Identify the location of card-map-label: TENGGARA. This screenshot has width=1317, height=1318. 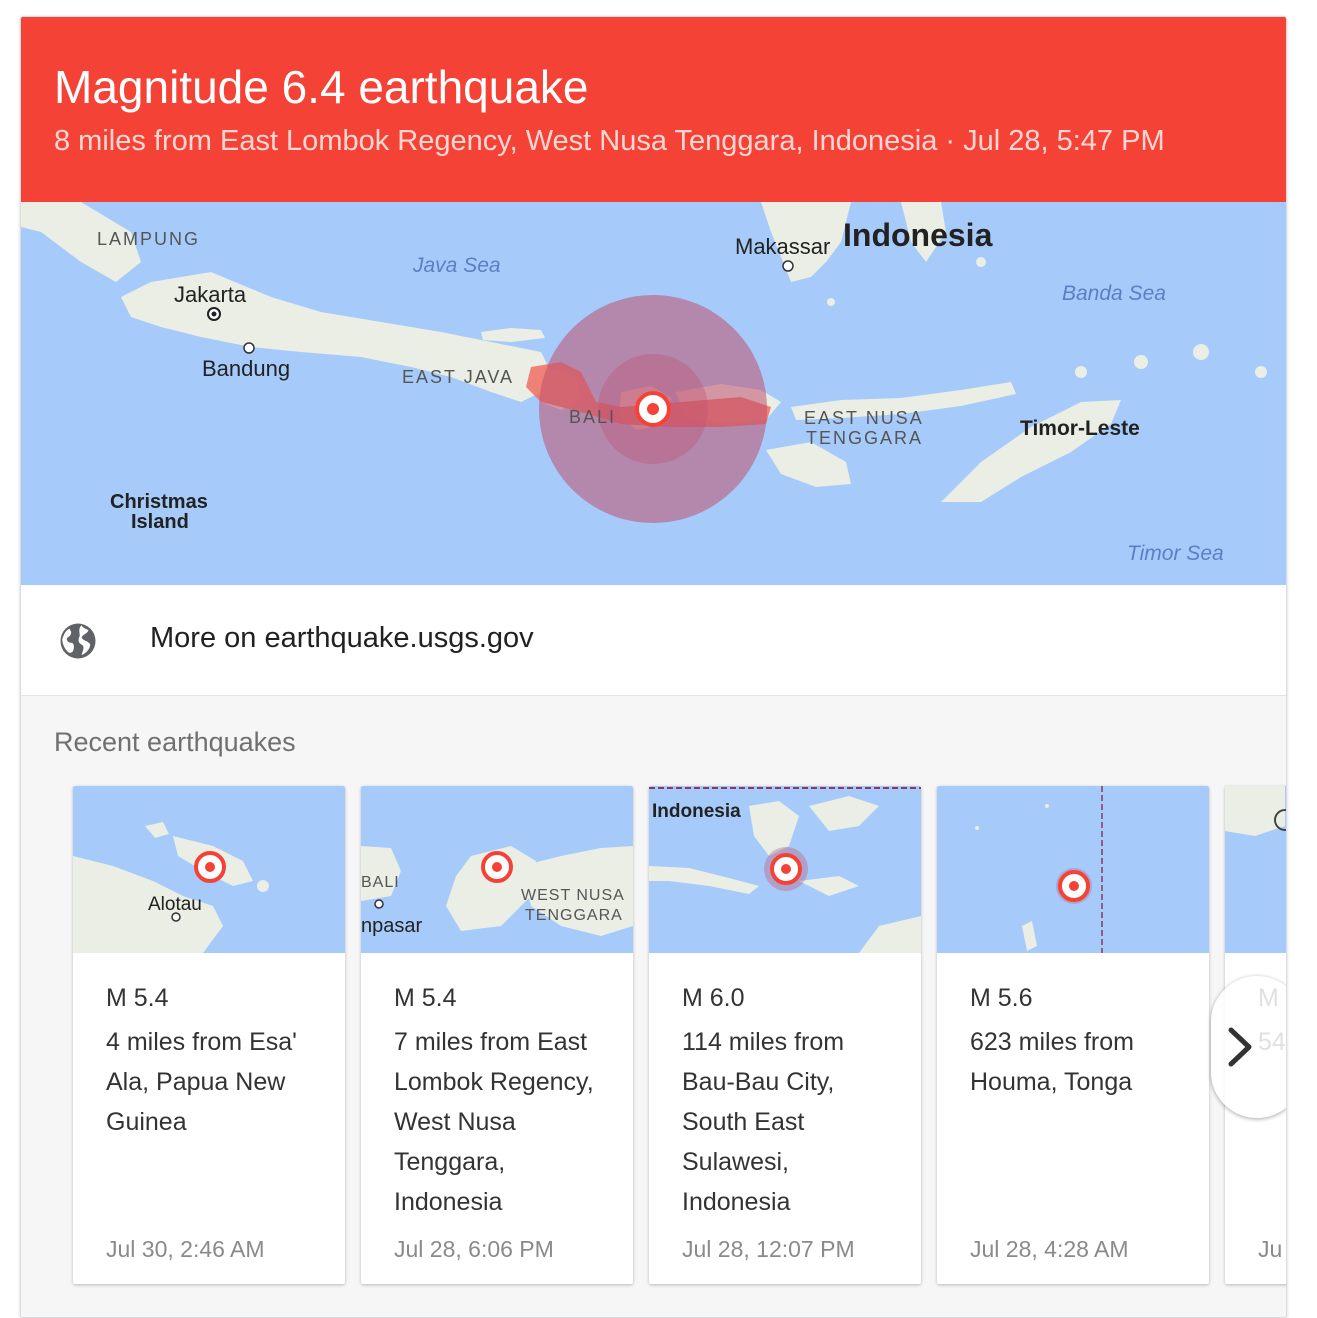
(574, 915).